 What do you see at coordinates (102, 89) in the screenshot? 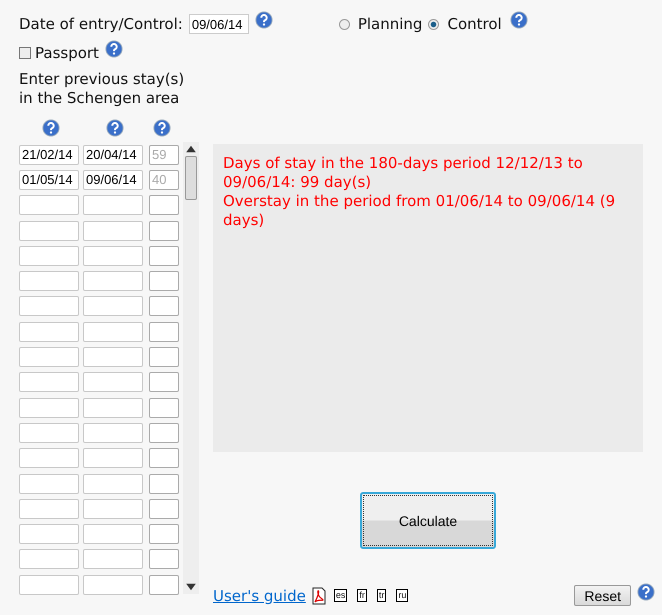
I see `instructions-text: Enter previous stay(s) in the Schengen area` at bounding box center [102, 89].